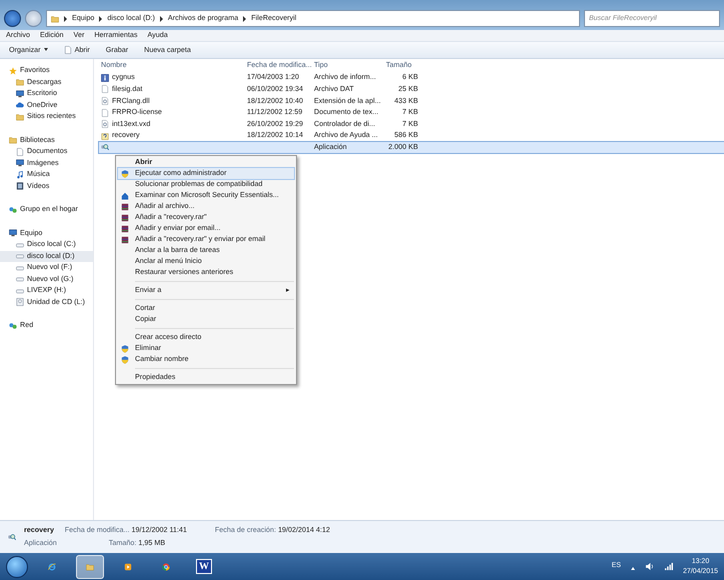  Describe the element at coordinates (668, 566) in the screenshot. I see `signal-icon` at that location.